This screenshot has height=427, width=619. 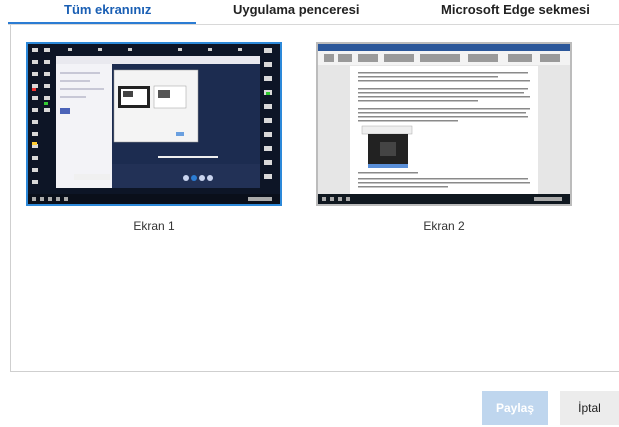 I want to click on tab-edge-tab: Microsoft Edge sekmesi, so click(x=515, y=9).